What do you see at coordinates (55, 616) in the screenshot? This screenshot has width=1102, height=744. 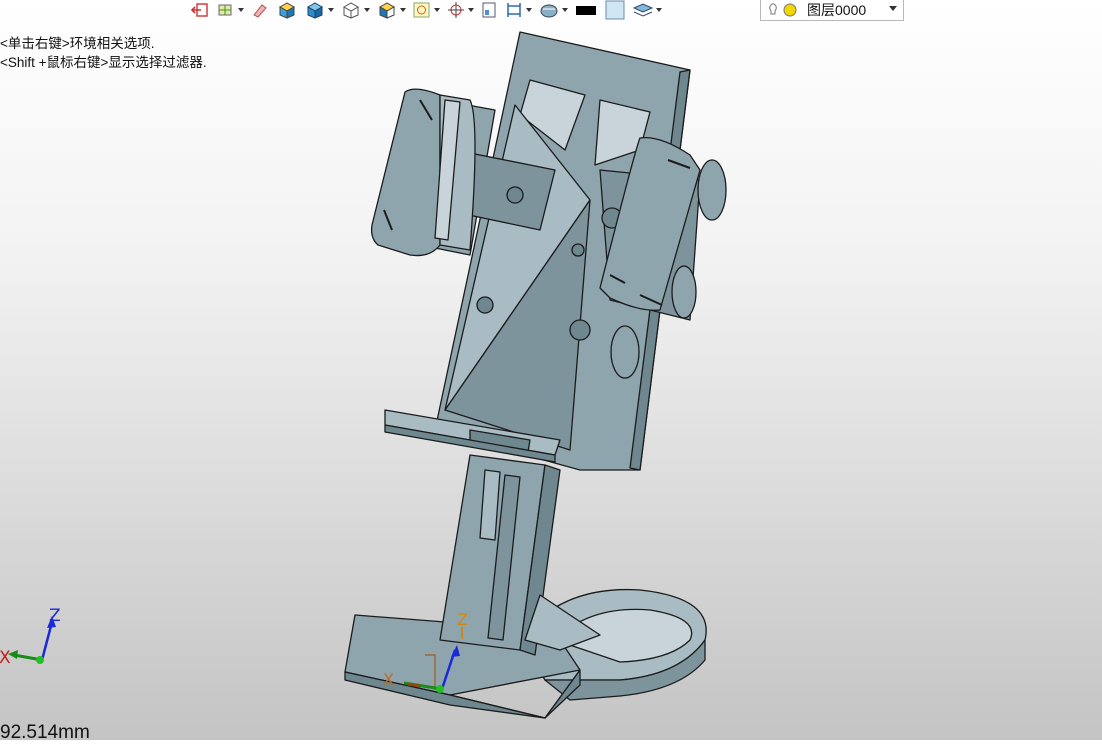 I see `axis-z-label: Z` at bounding box center [55, 616].